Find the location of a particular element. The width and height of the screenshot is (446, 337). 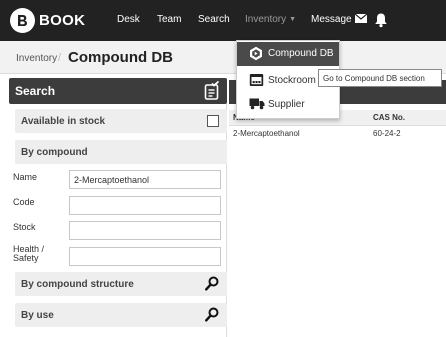

nav-inventory-label: Inventory is located at coordinates (266, 19).